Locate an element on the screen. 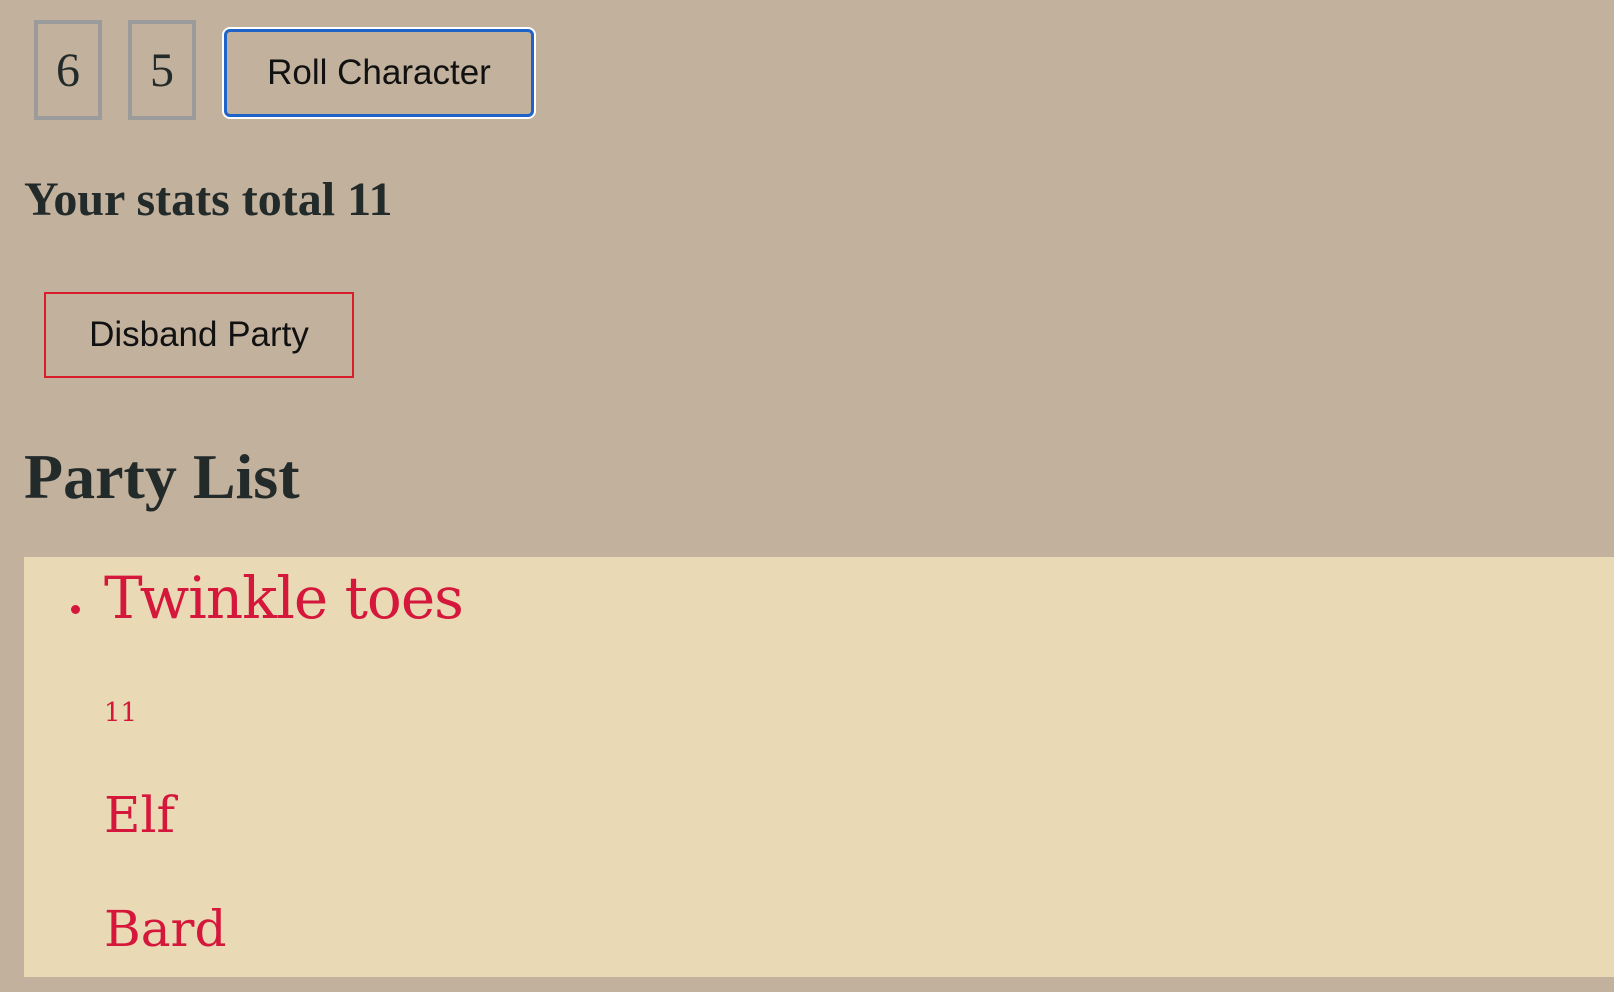 The height and width of the screenshot is (992, 1614). die-2: 5 is located at coordinates (162, 70).